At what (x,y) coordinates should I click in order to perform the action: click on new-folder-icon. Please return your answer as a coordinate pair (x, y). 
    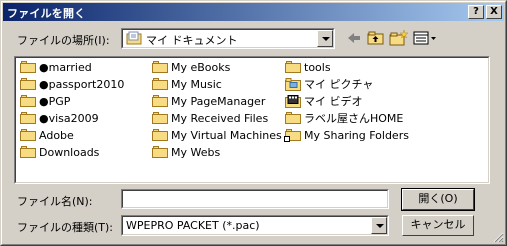
    Looking at the image, I should click on (398, 38).